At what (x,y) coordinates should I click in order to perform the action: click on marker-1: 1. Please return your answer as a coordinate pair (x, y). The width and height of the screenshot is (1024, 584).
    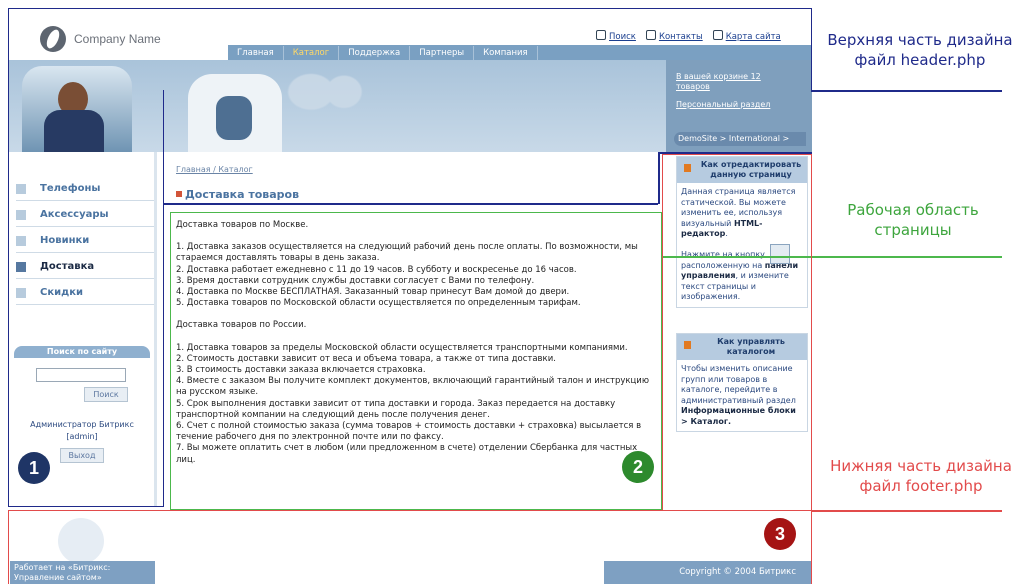
    Looking at the image, I should click on (34, 468).